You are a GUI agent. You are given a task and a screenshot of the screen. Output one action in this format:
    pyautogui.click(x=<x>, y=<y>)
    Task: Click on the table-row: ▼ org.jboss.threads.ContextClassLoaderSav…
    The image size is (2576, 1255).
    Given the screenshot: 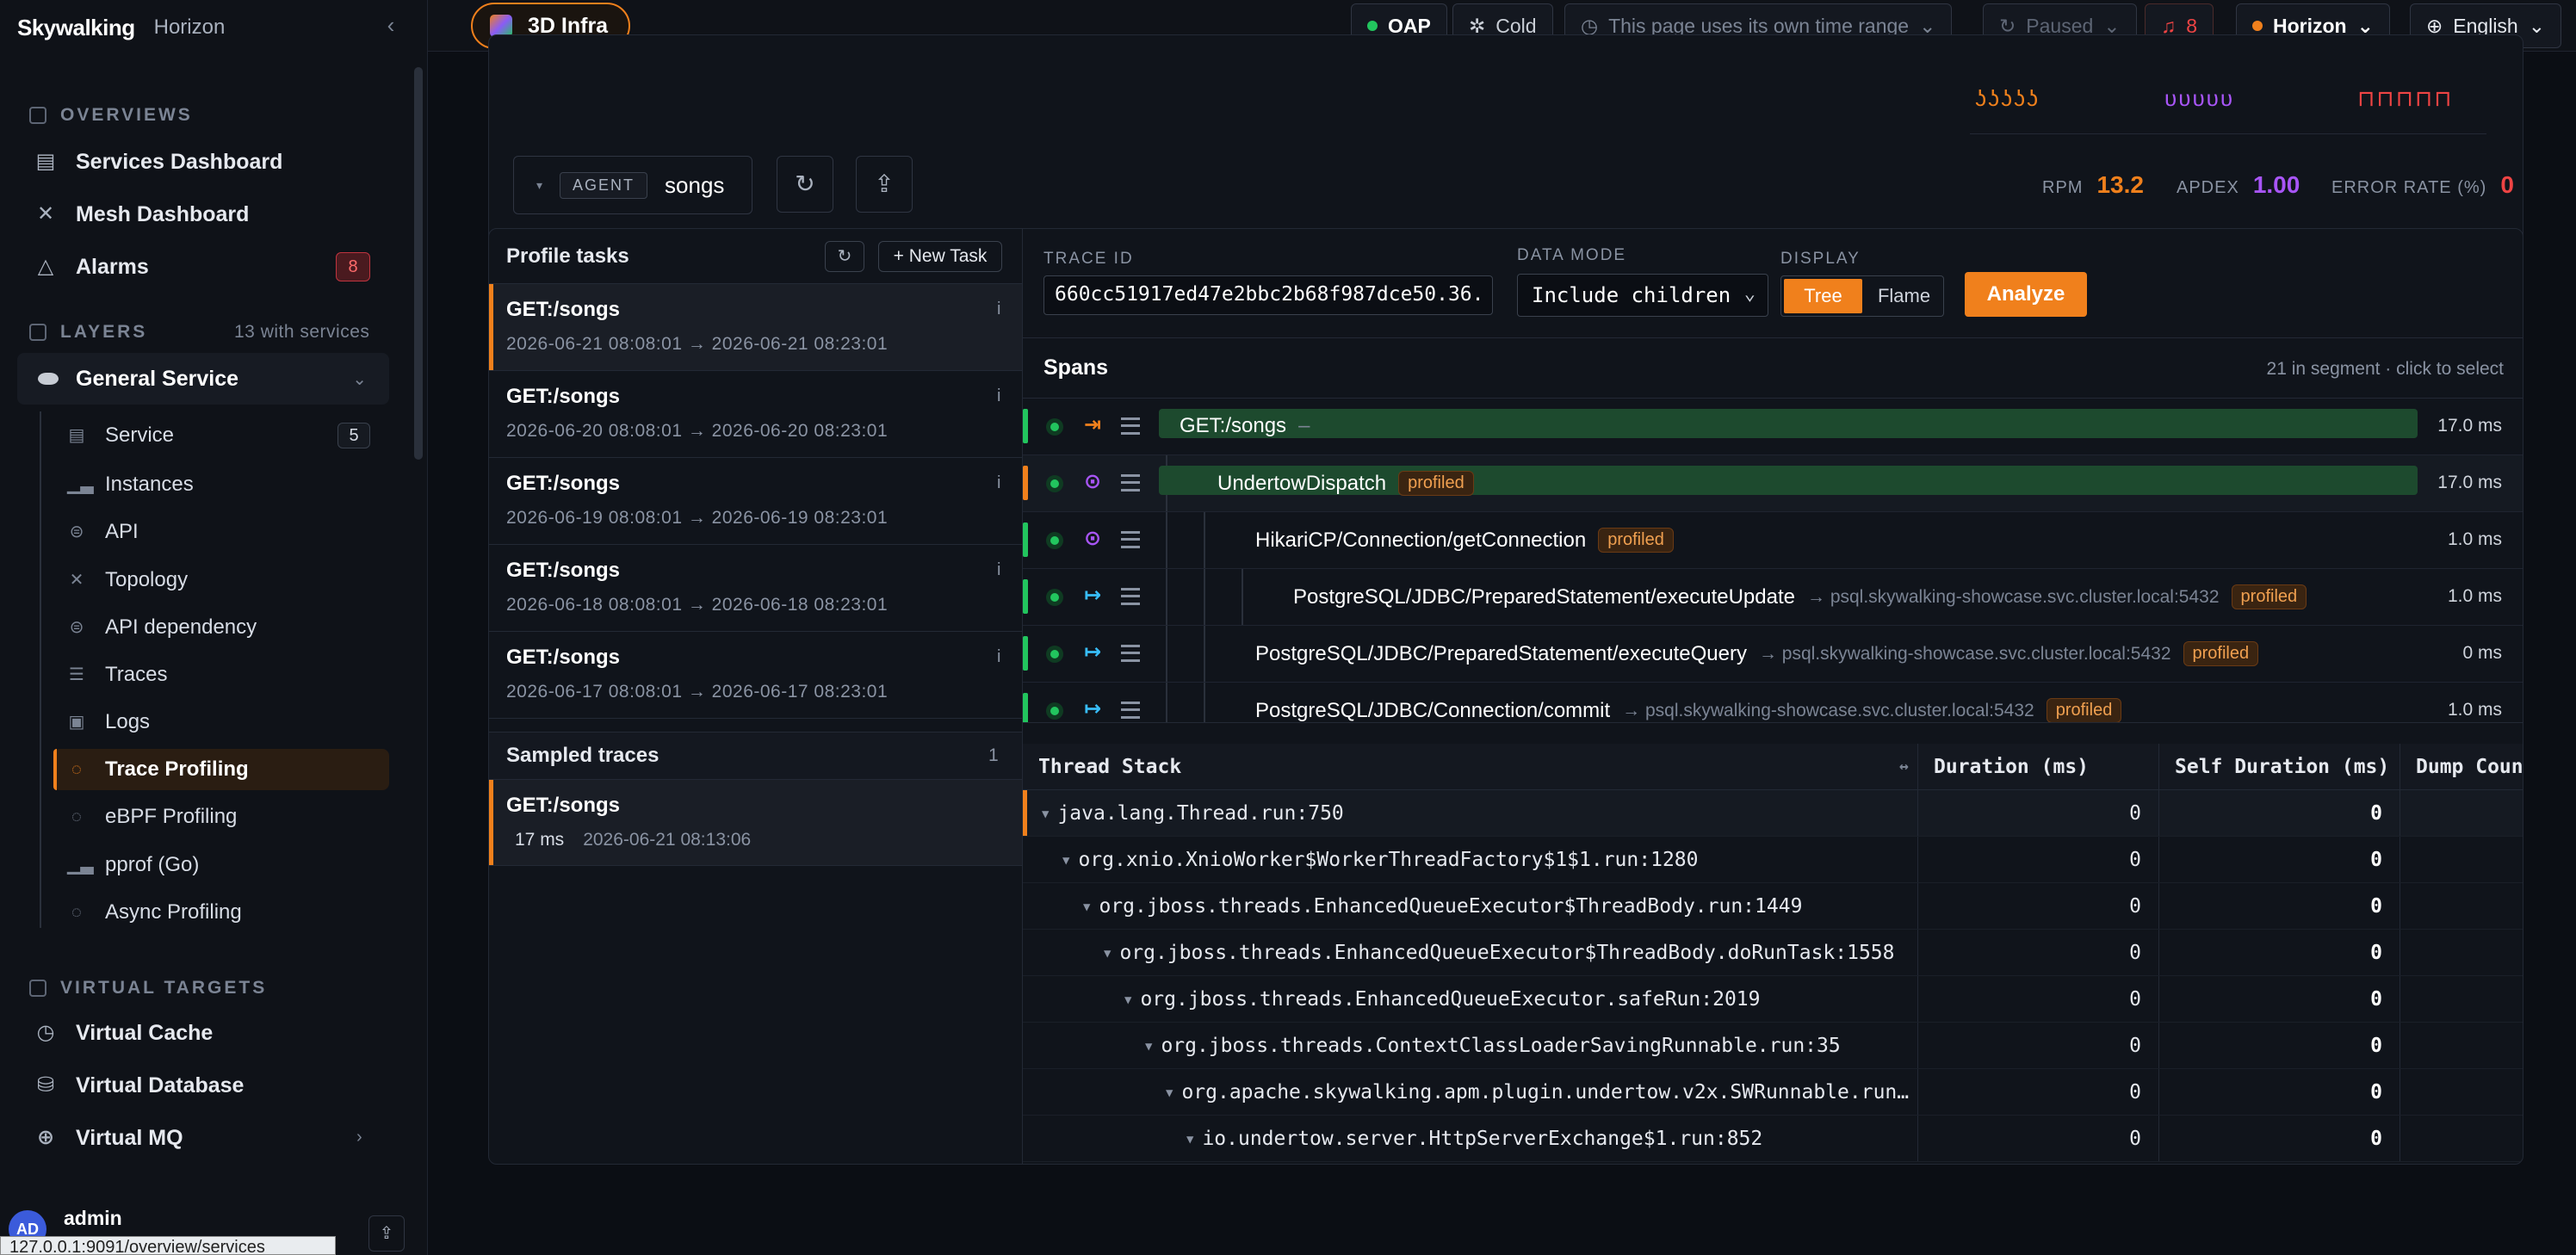 What is the action you would take?
    pyautogui.click(x=1773, y=1046)
    